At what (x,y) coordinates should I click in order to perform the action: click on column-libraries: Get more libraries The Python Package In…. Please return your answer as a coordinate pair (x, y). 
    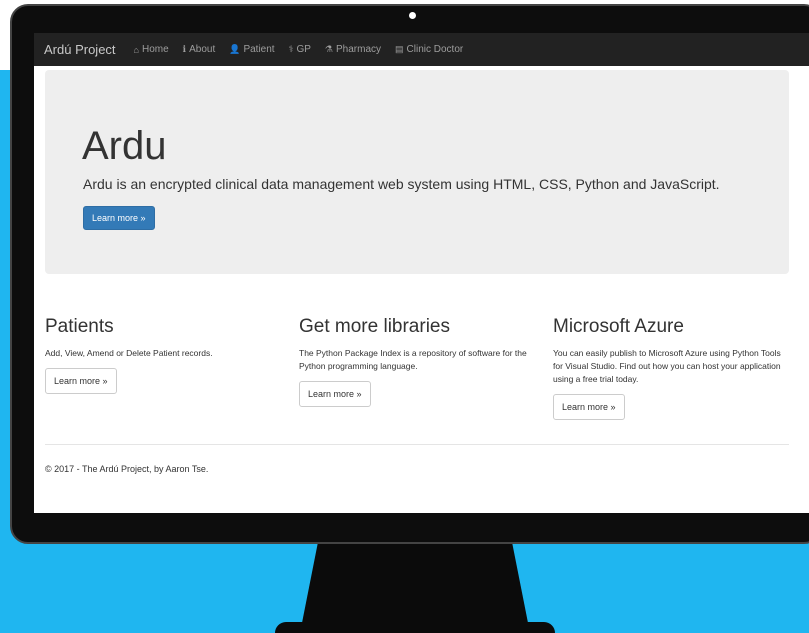
    Looking at the image, I should click on (419, 361).